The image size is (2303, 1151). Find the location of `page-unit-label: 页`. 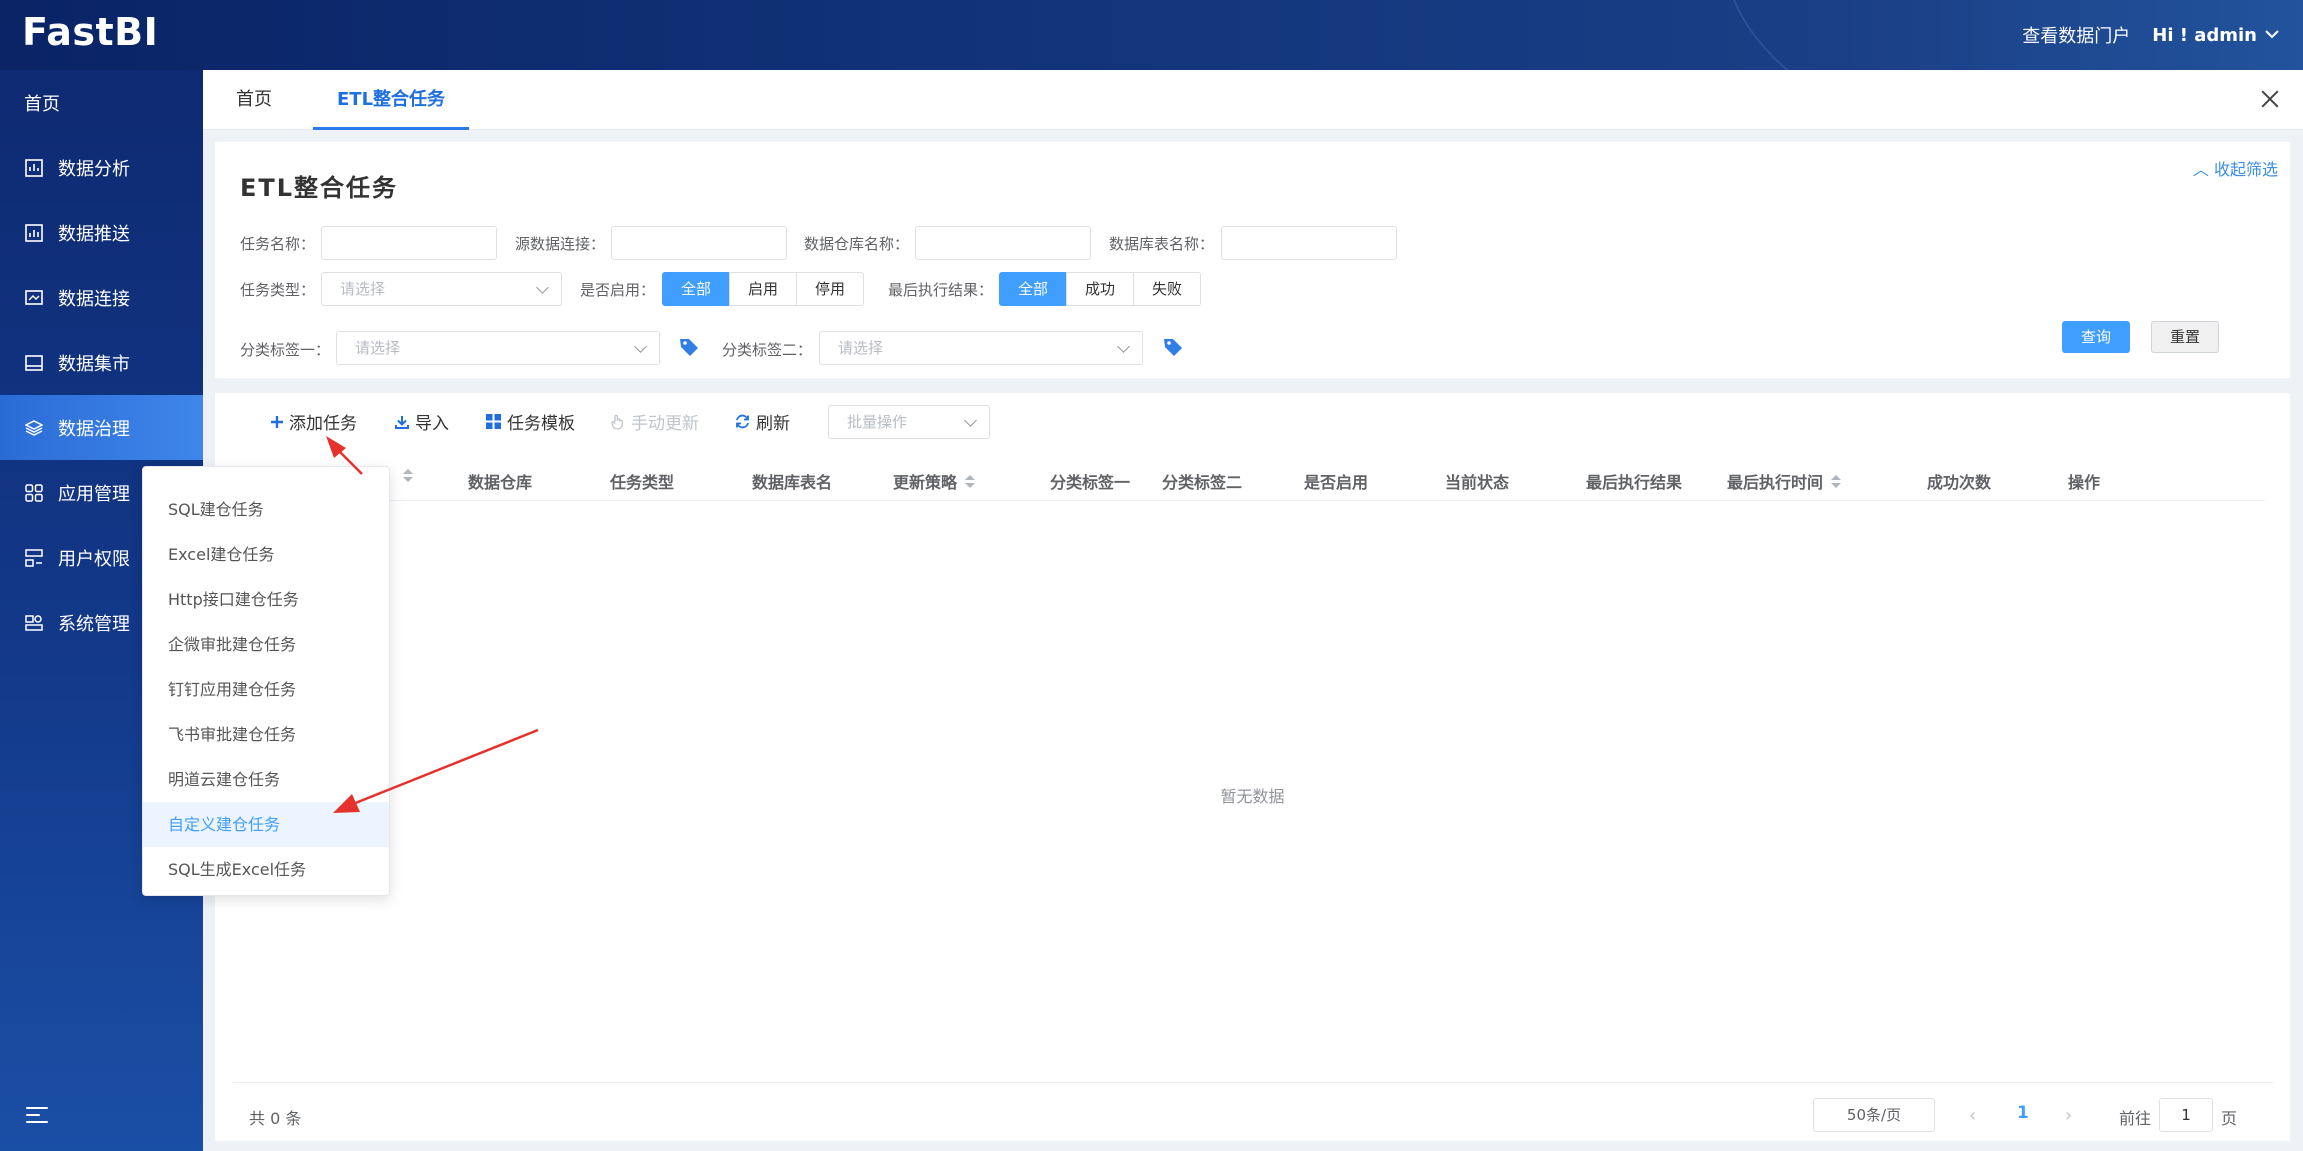

page-unit-label: 页 is located at coordinates (2229, 1118).